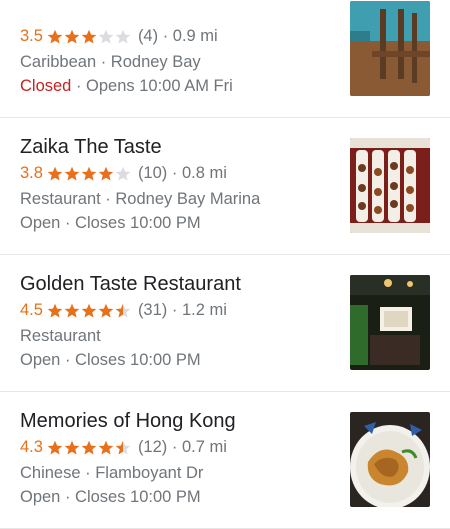 This screenshot has width=450, height=529. What do you see at coordinates (390, 48) in the screenshot?
I see `restaurant-interior-photo` at bounding box center [390, 48].